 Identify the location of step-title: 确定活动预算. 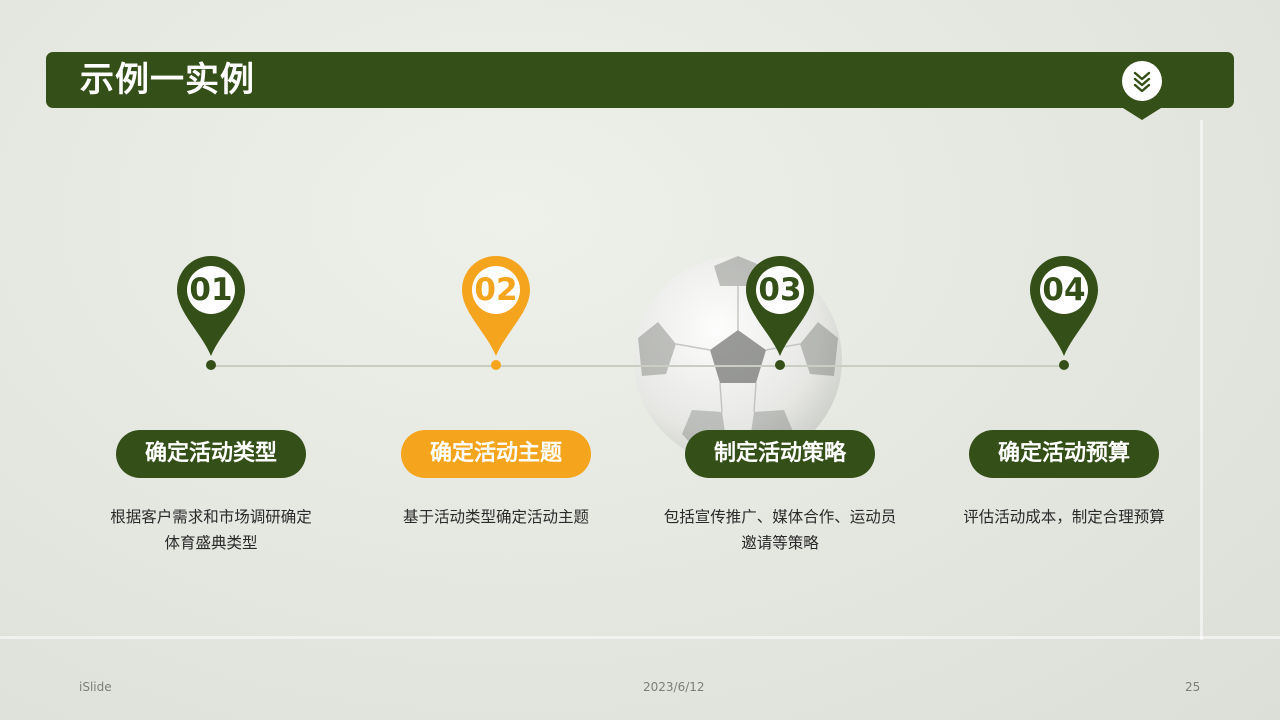
(1064, 454).